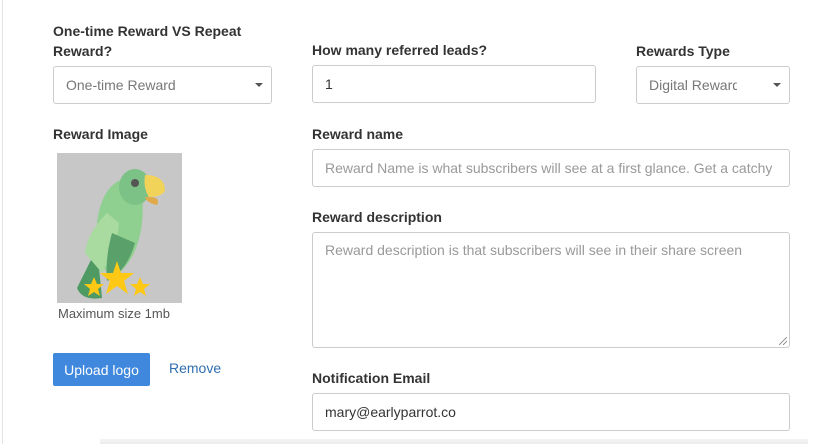 This screenshot has width=838, height=444. Describe the element at coordinates (551, 412) in the screenshot. I see `notification-email-input: mary@earlyparrot.co` at that location.